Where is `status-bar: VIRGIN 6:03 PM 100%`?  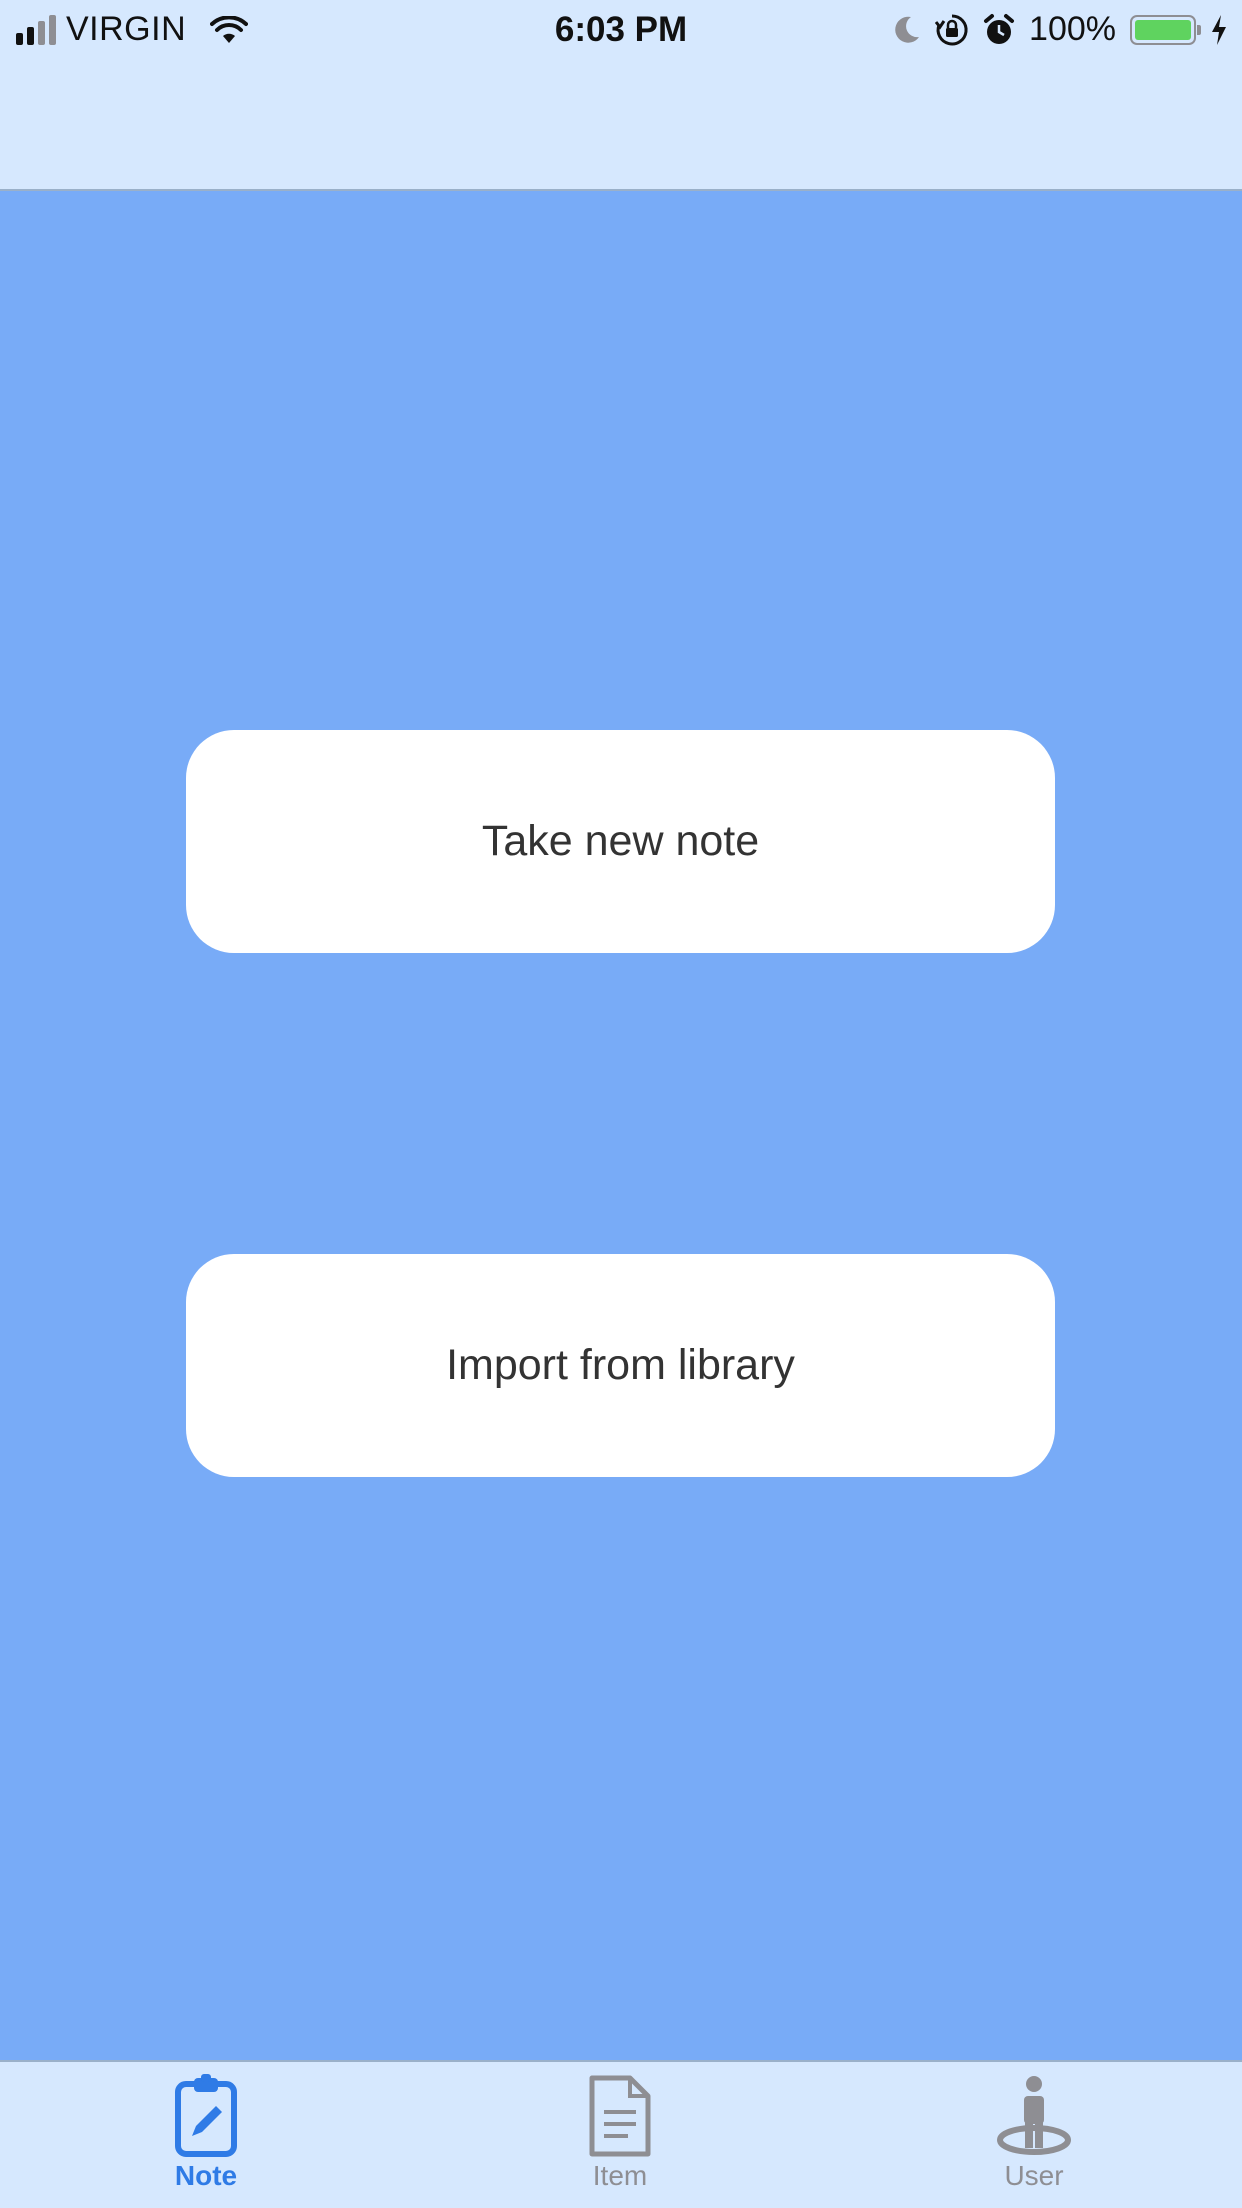 status-bar: VIRGIN 6:03 PM 100% is located at coordinates (621, 31).